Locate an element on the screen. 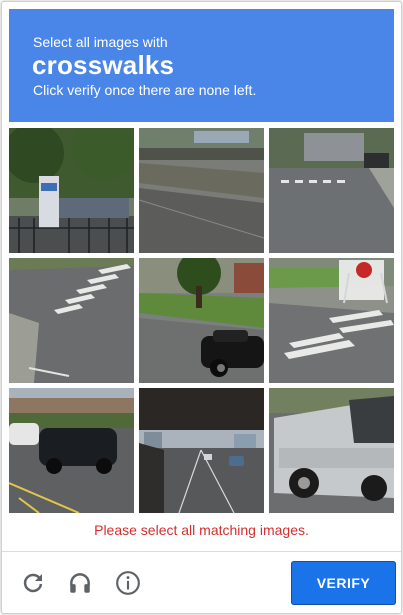 Image resolution: width=403 pixels, height=615 pixels. audio-challenge-button is located at coordinates (80, 583).